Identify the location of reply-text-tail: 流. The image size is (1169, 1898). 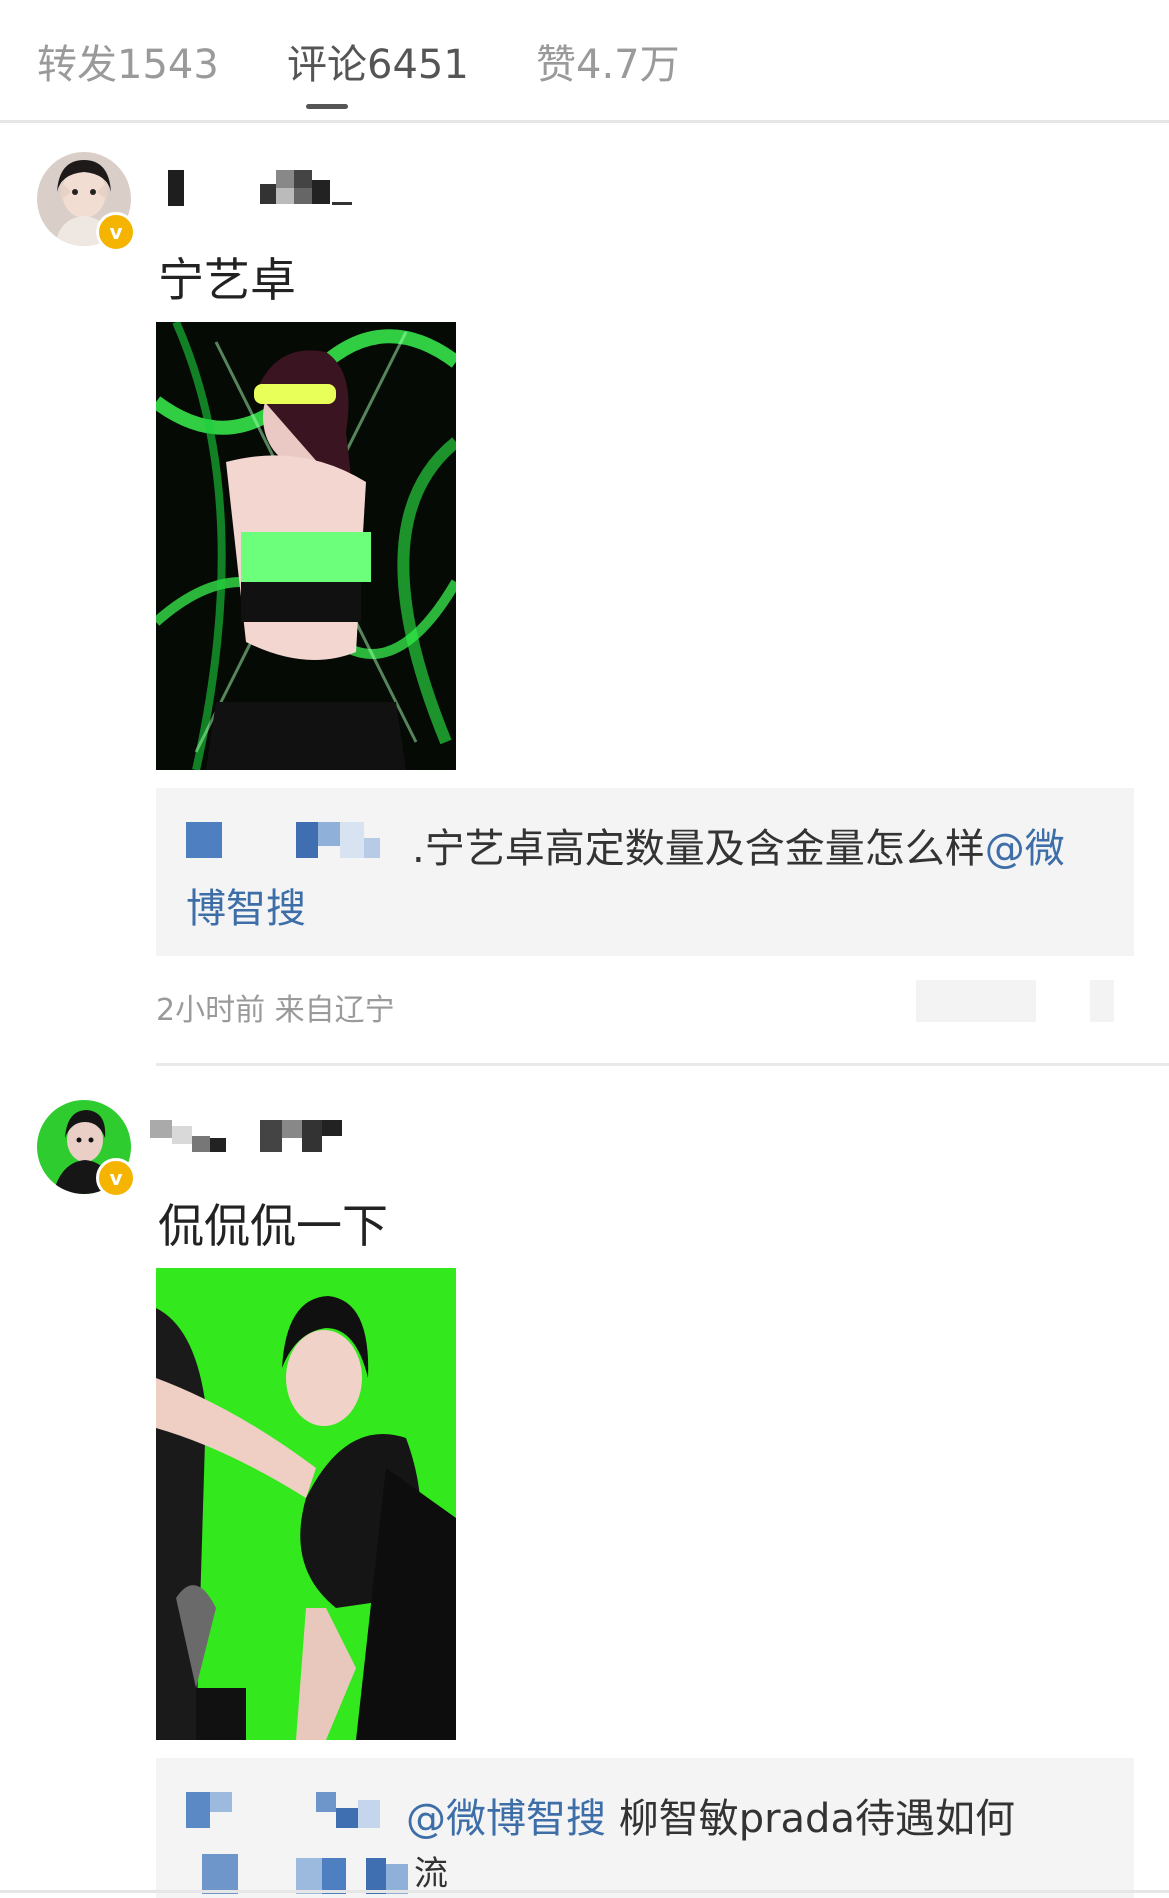
(431, 1874).